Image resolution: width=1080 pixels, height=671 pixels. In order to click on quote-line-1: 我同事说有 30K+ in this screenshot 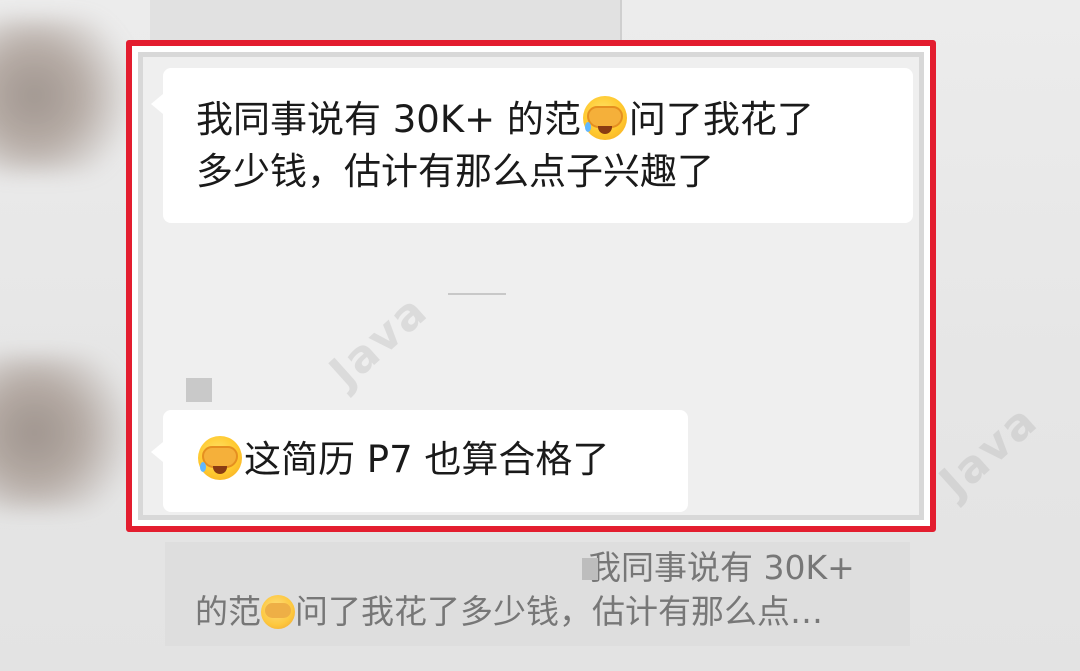, I will do `click(552, 568)`.